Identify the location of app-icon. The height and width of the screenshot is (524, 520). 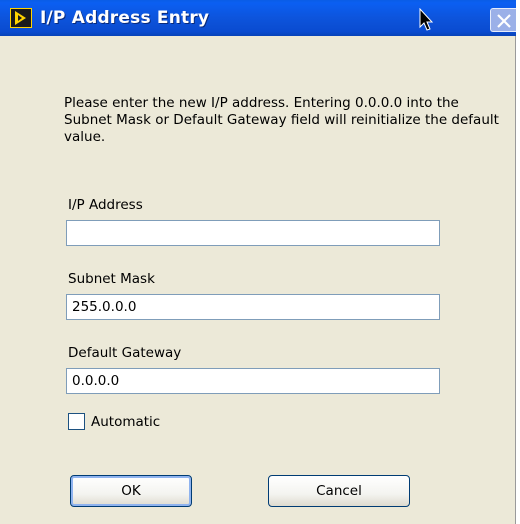
(21, 18).